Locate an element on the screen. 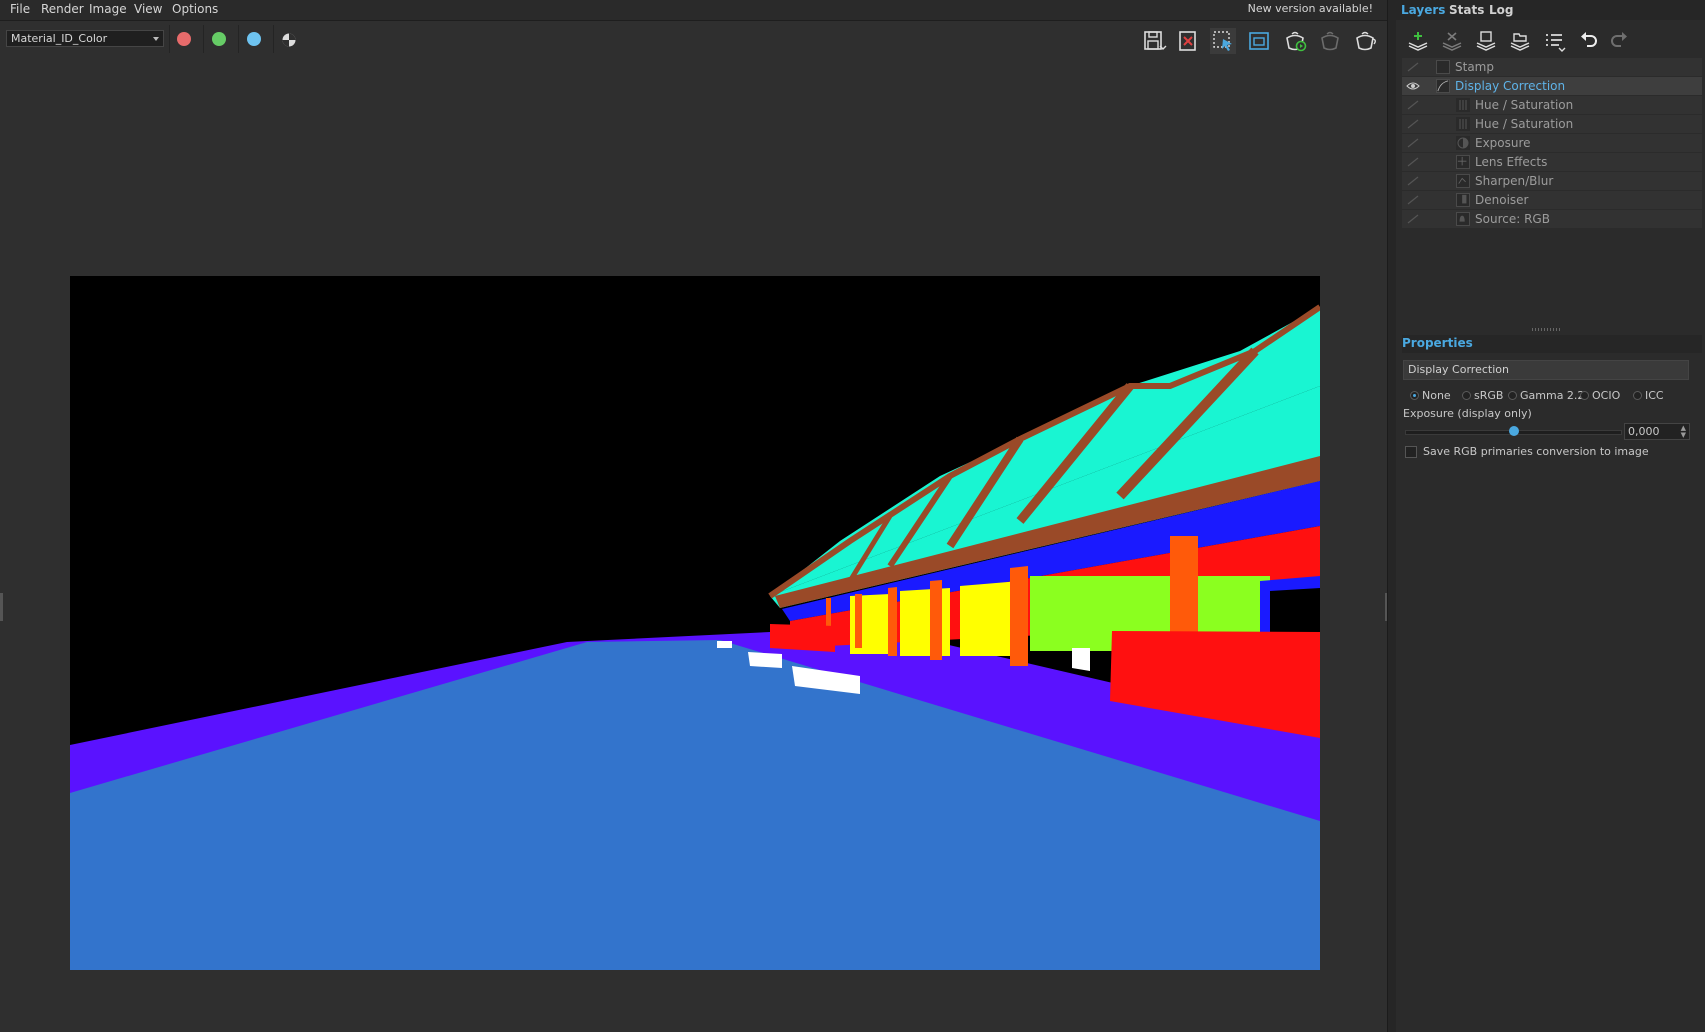 The width and height of the screenshot is (1705, 1032). region-render-icon is located at coordinates (1223, 41).